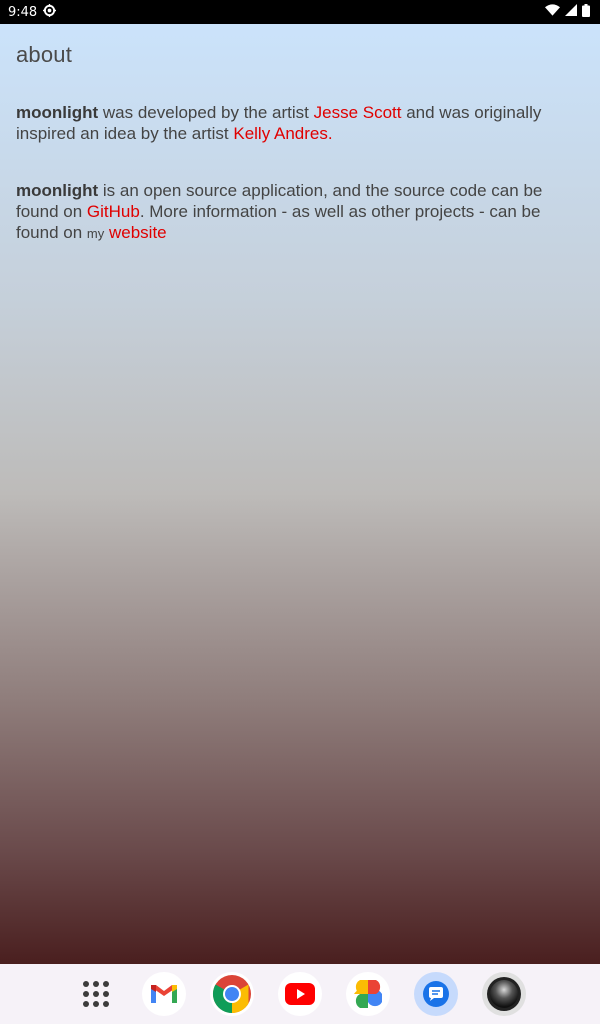 The image size is (600, 1024). I want to click on wifi-icon, so click(552, 12).